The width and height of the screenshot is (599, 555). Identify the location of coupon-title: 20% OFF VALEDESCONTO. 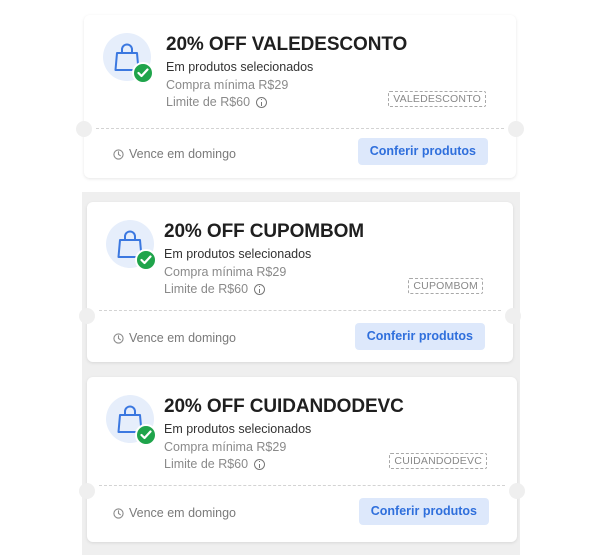
(287, 44).